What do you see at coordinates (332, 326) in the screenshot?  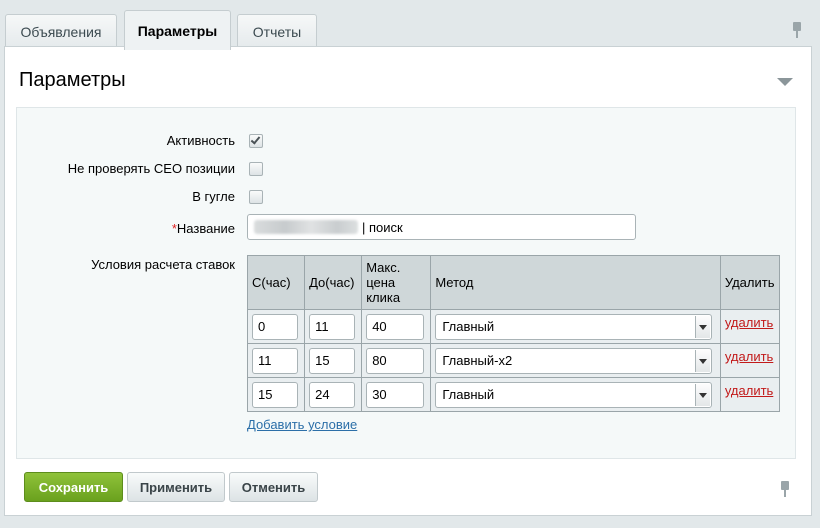 I see `to-hour-input: 11` at bounding box center [332, 326].